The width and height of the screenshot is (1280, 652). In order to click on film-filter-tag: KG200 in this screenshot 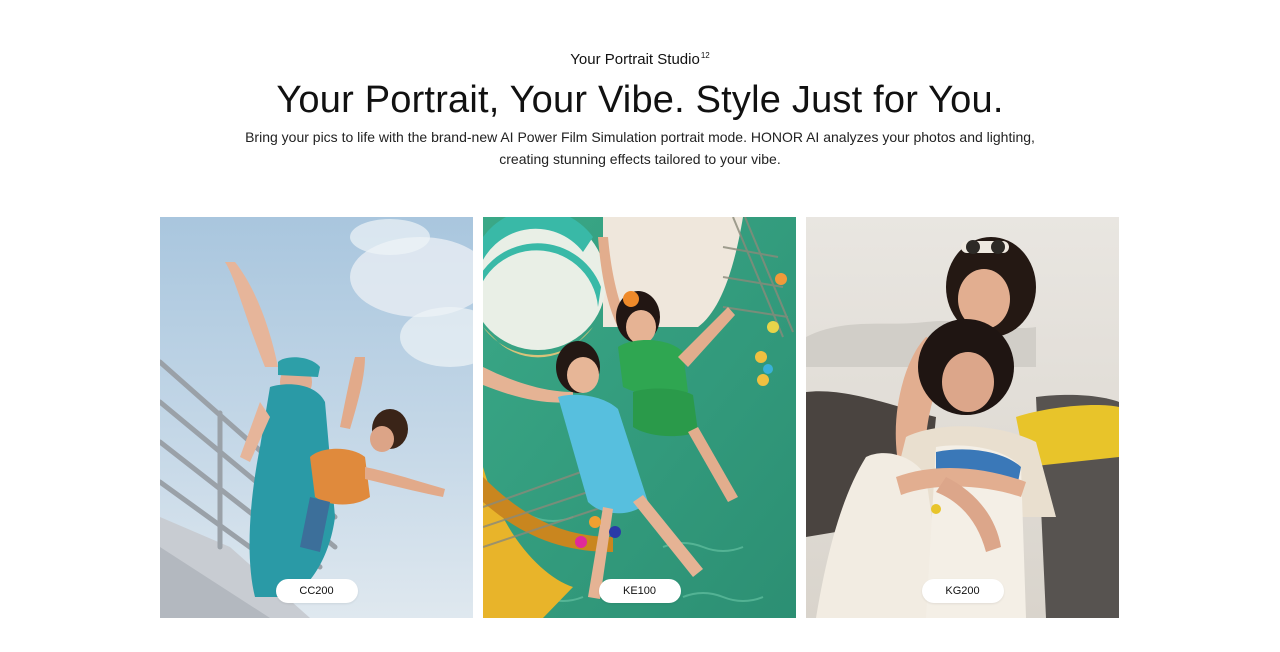, I will do `click(962, 591)`.